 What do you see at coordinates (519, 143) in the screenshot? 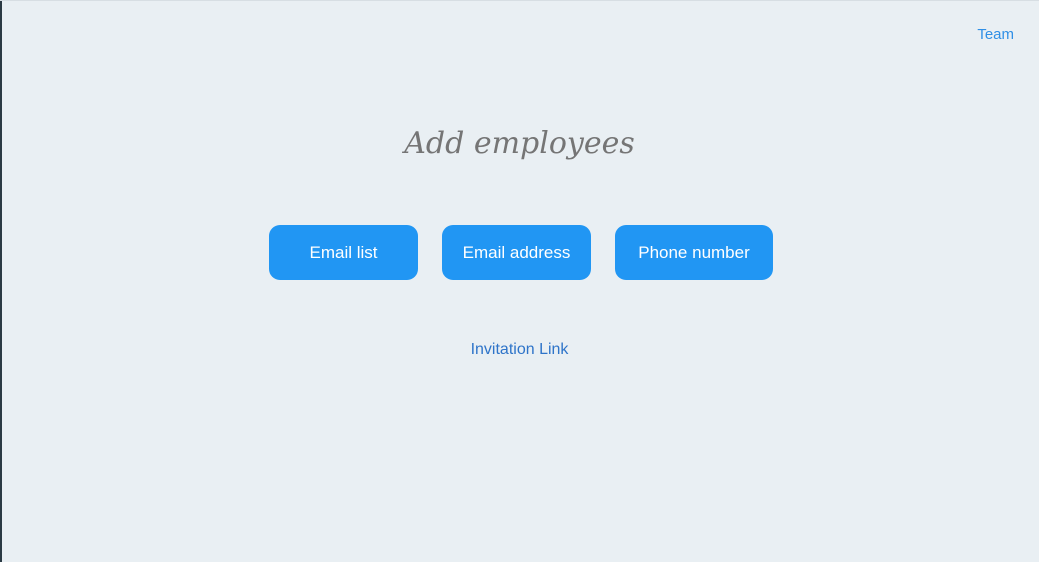
I see `page-title: Add employees` at bounding box center [519, 143].